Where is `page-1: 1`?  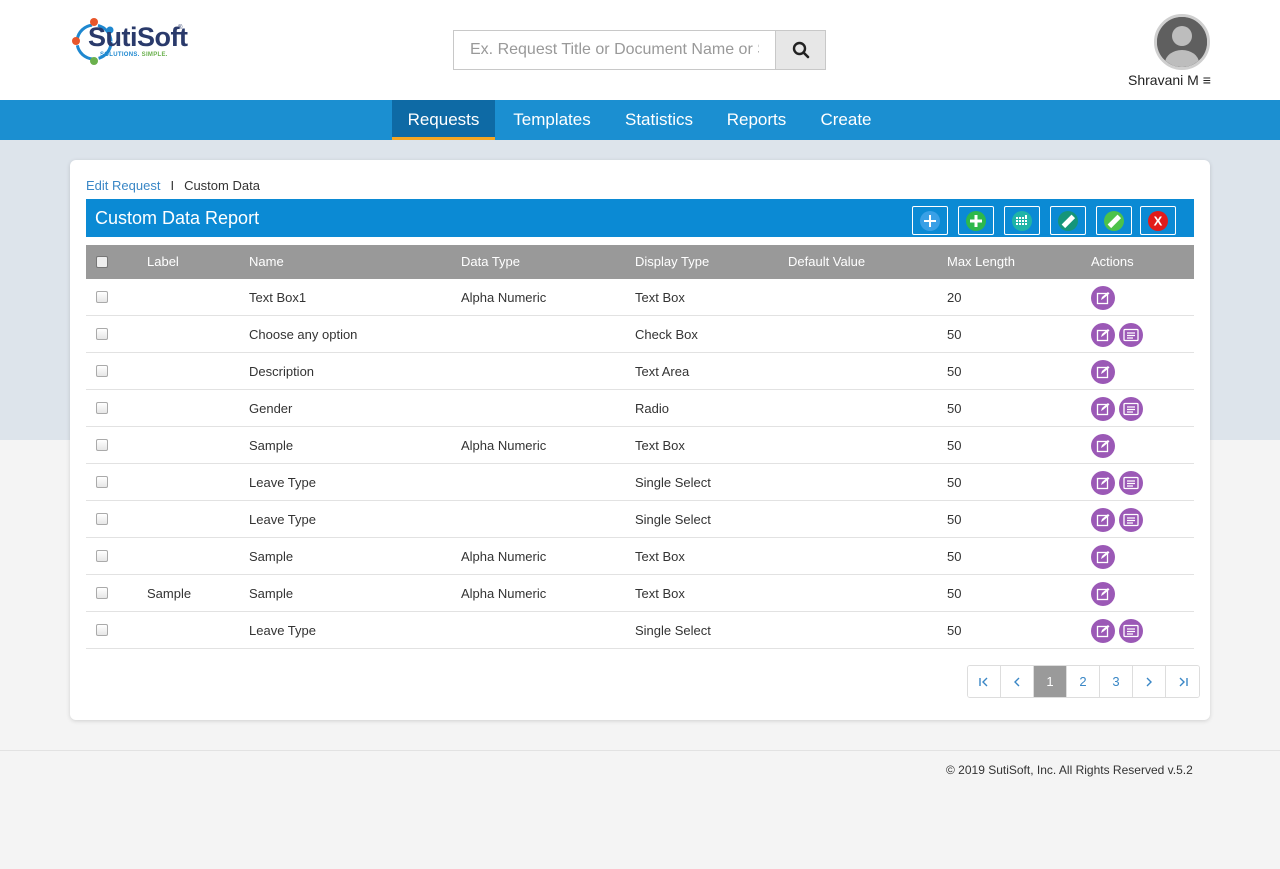 page-1: 1 is located at coordinates (1050, 681).